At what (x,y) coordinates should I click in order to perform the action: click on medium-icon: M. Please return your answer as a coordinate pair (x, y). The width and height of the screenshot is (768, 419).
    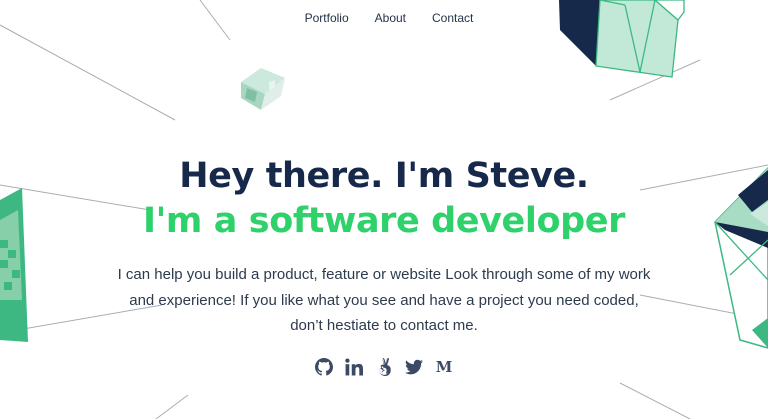
    Looking at the image, I should click on (444, 367).